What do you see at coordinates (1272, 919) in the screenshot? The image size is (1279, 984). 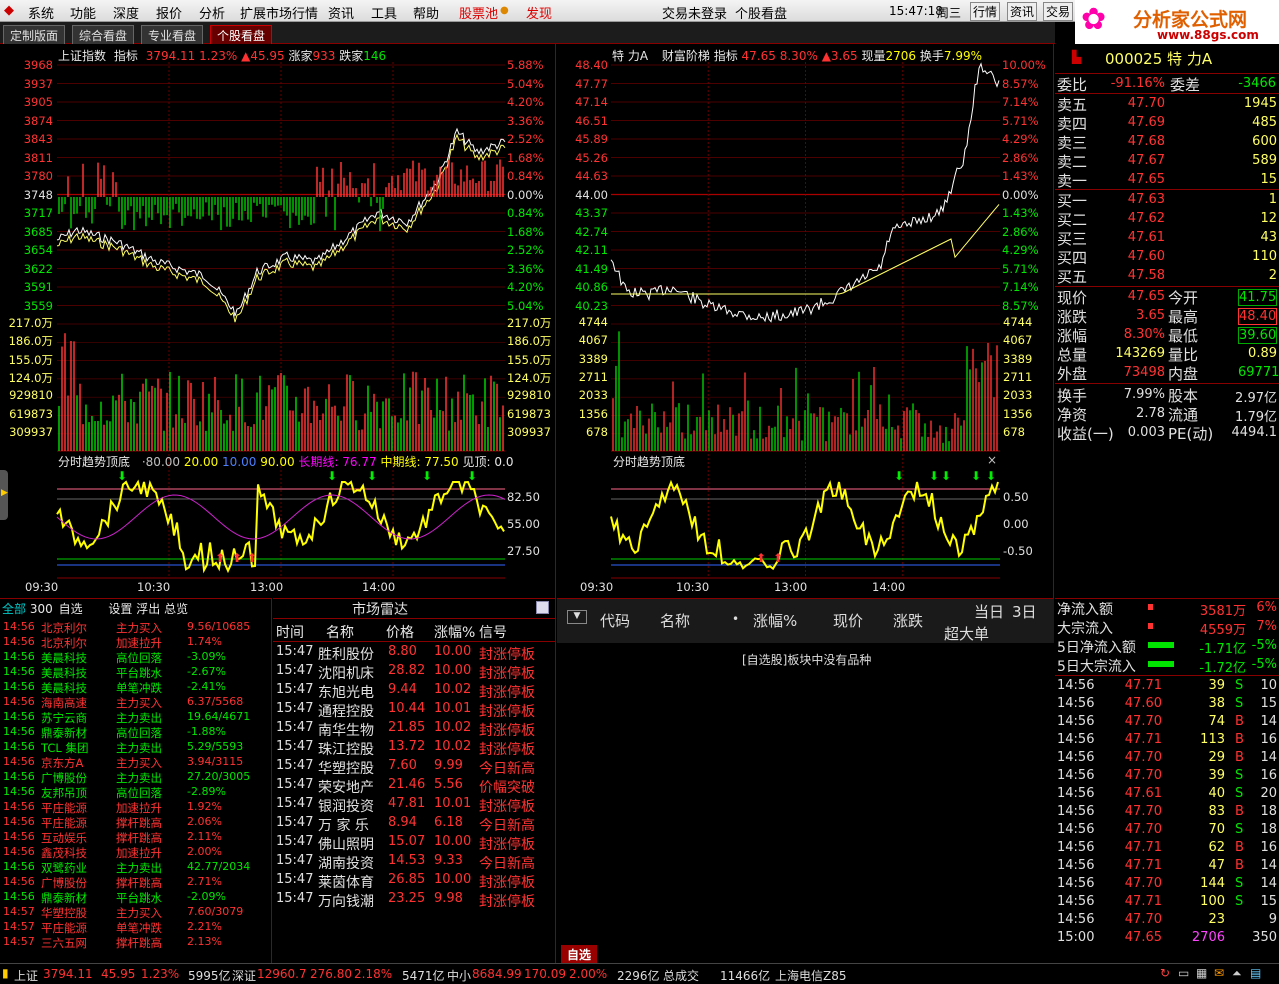 I see `tick-count: 9` at bounding box center [1272, 919].